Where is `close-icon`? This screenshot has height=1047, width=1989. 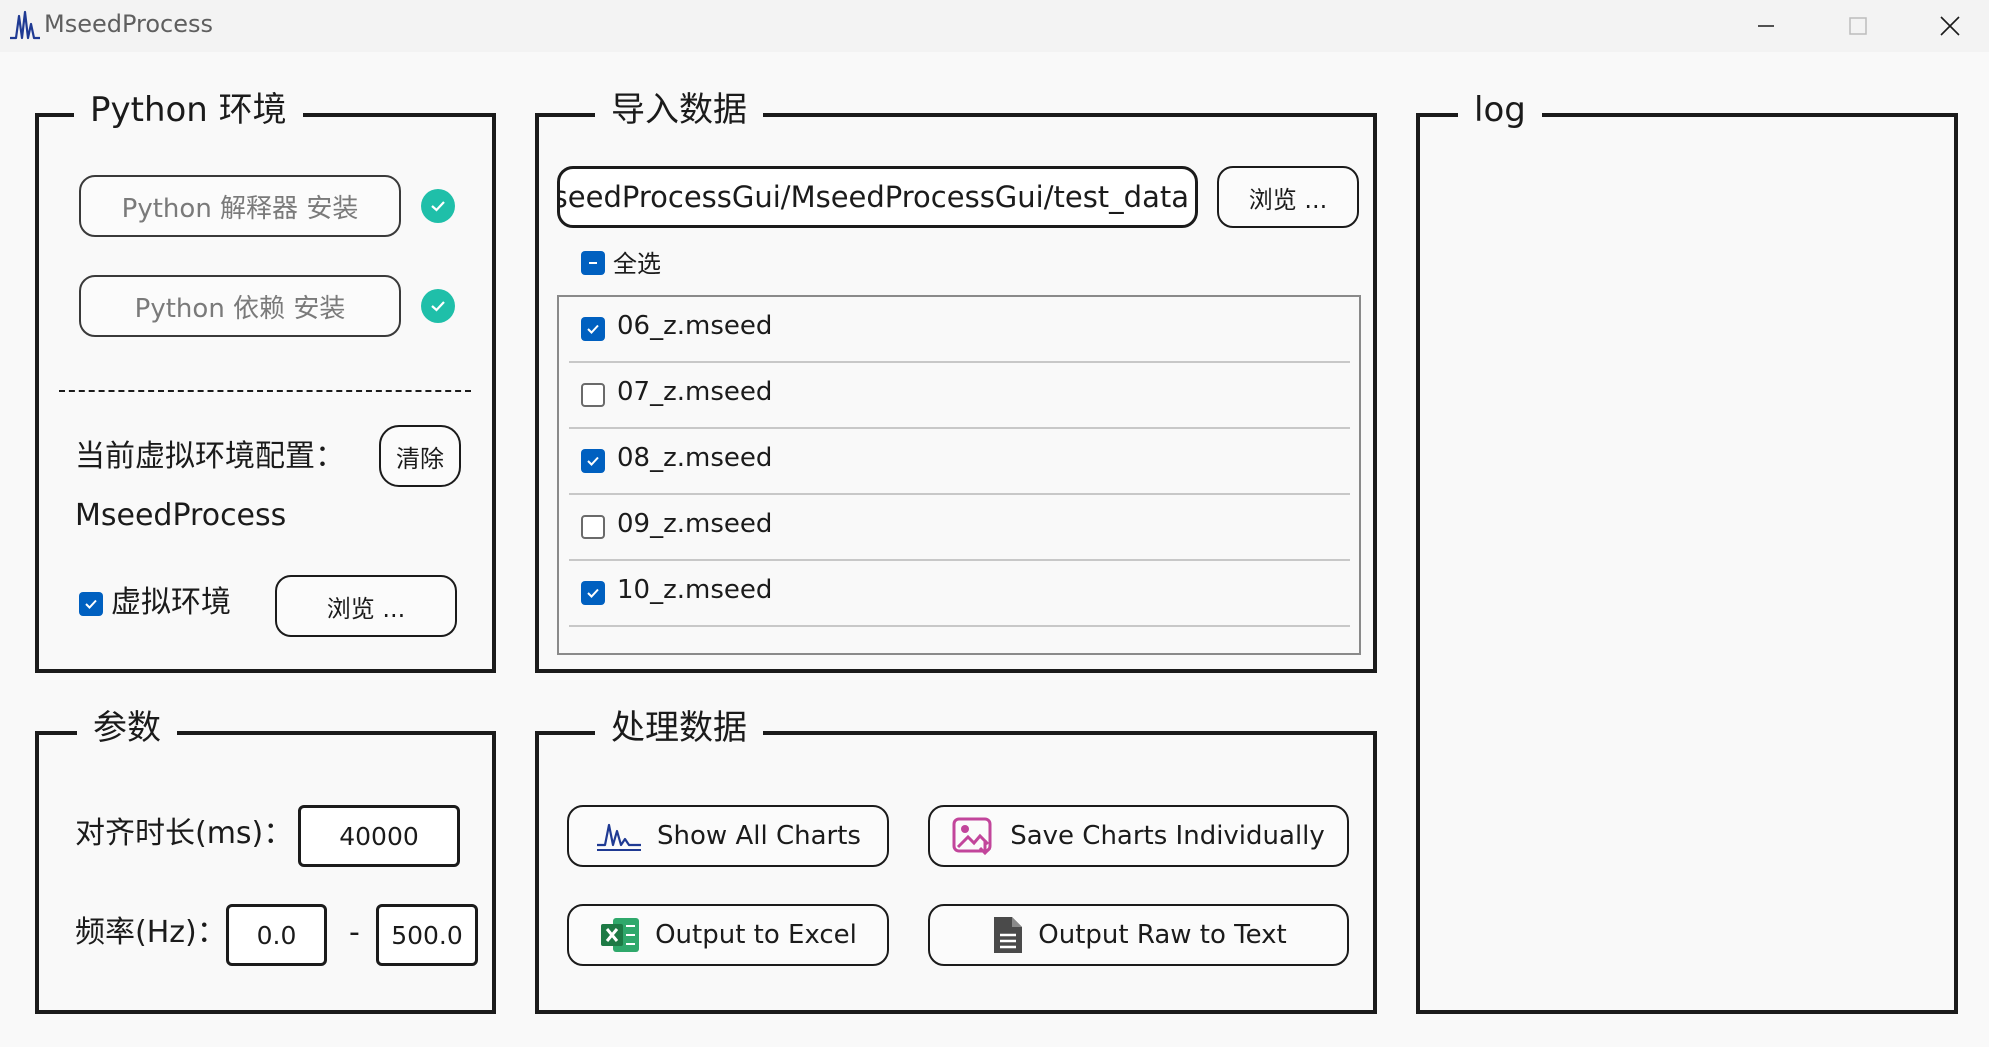
close-icon is located at coordinates (1950, 26).